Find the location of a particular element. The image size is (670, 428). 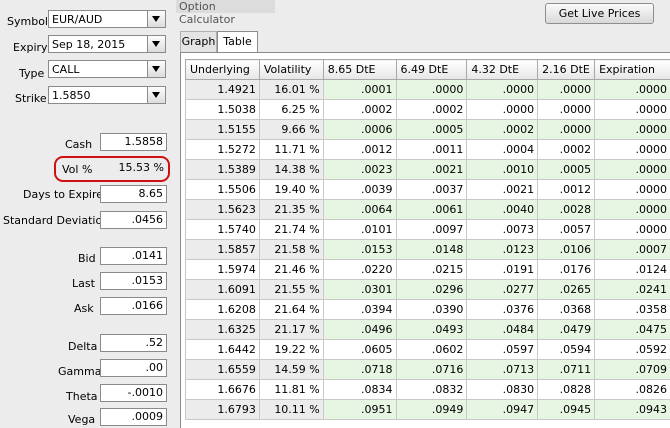

table-cell: .0826 is located at coordinates (632, 390).